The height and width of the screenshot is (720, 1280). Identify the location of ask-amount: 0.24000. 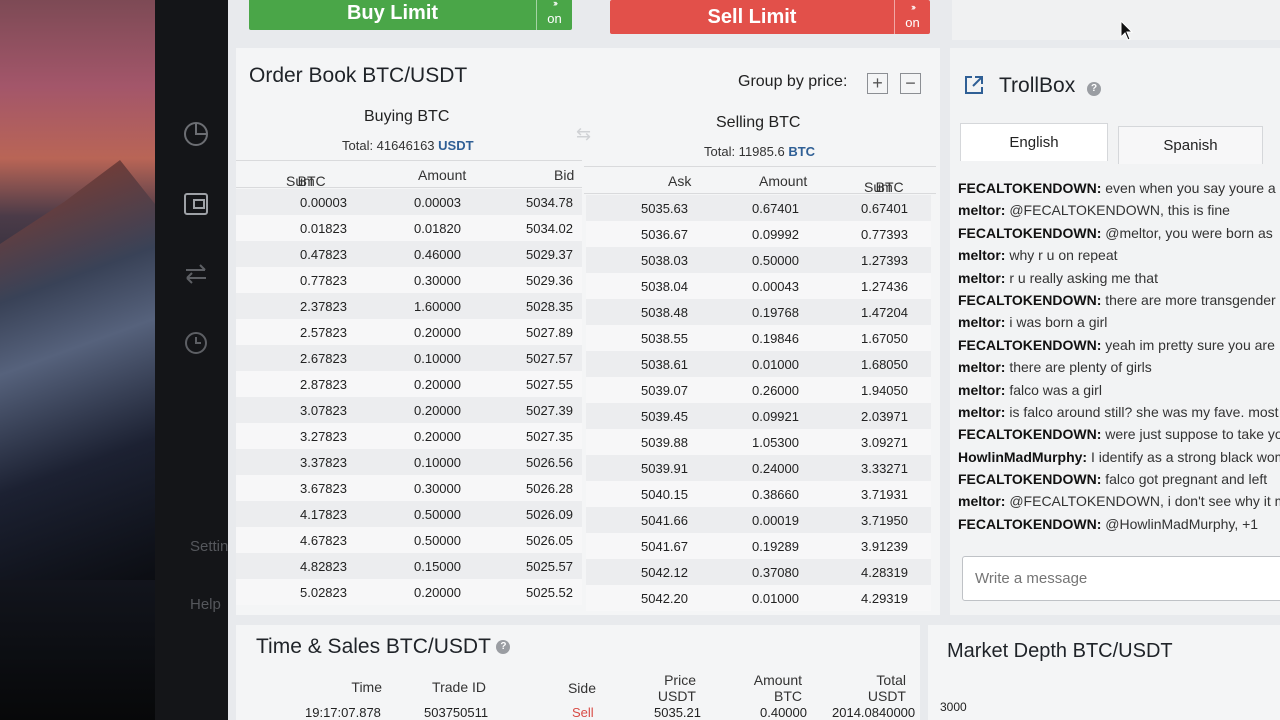
(775, 468).